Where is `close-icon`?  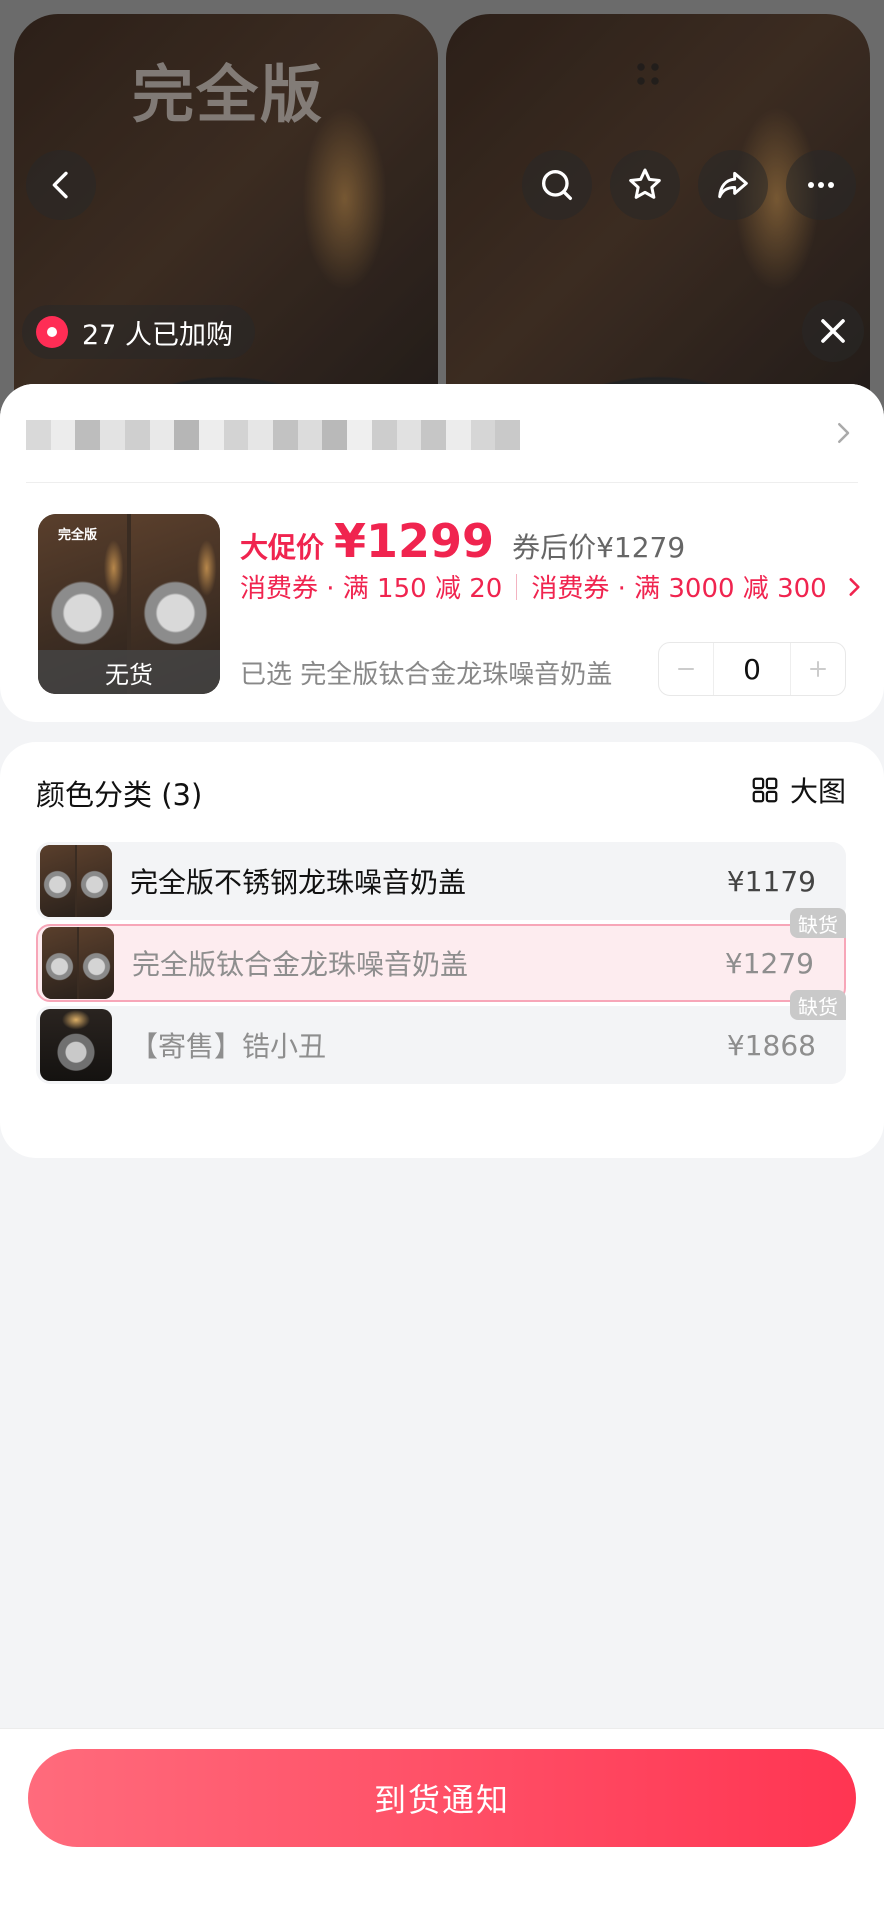 close-icon is located at coordinates (833, 331).